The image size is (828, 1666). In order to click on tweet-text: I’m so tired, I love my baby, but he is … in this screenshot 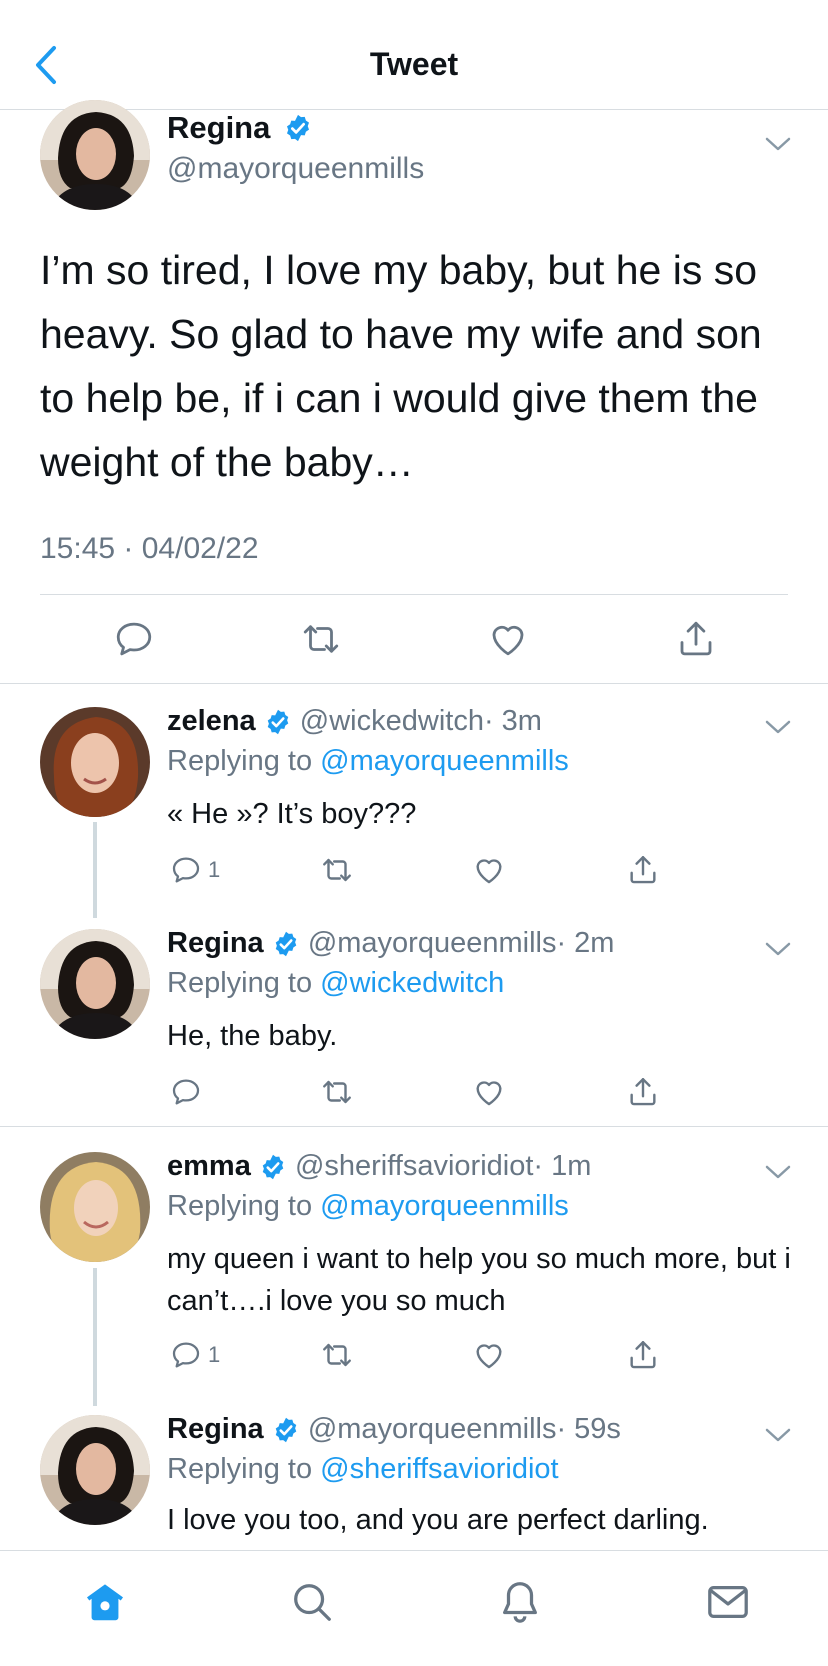, I will do `click(401, 366)`.